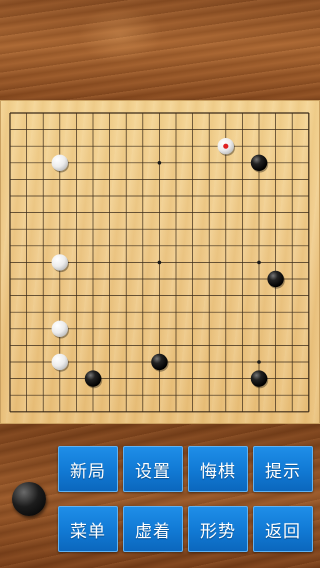 The width and height of the screenshot is (320, 568). What do you see at coordinates (153, 529) in the screenshot?
I see `pass-button: 虚着` at bounding box center [153, 529].